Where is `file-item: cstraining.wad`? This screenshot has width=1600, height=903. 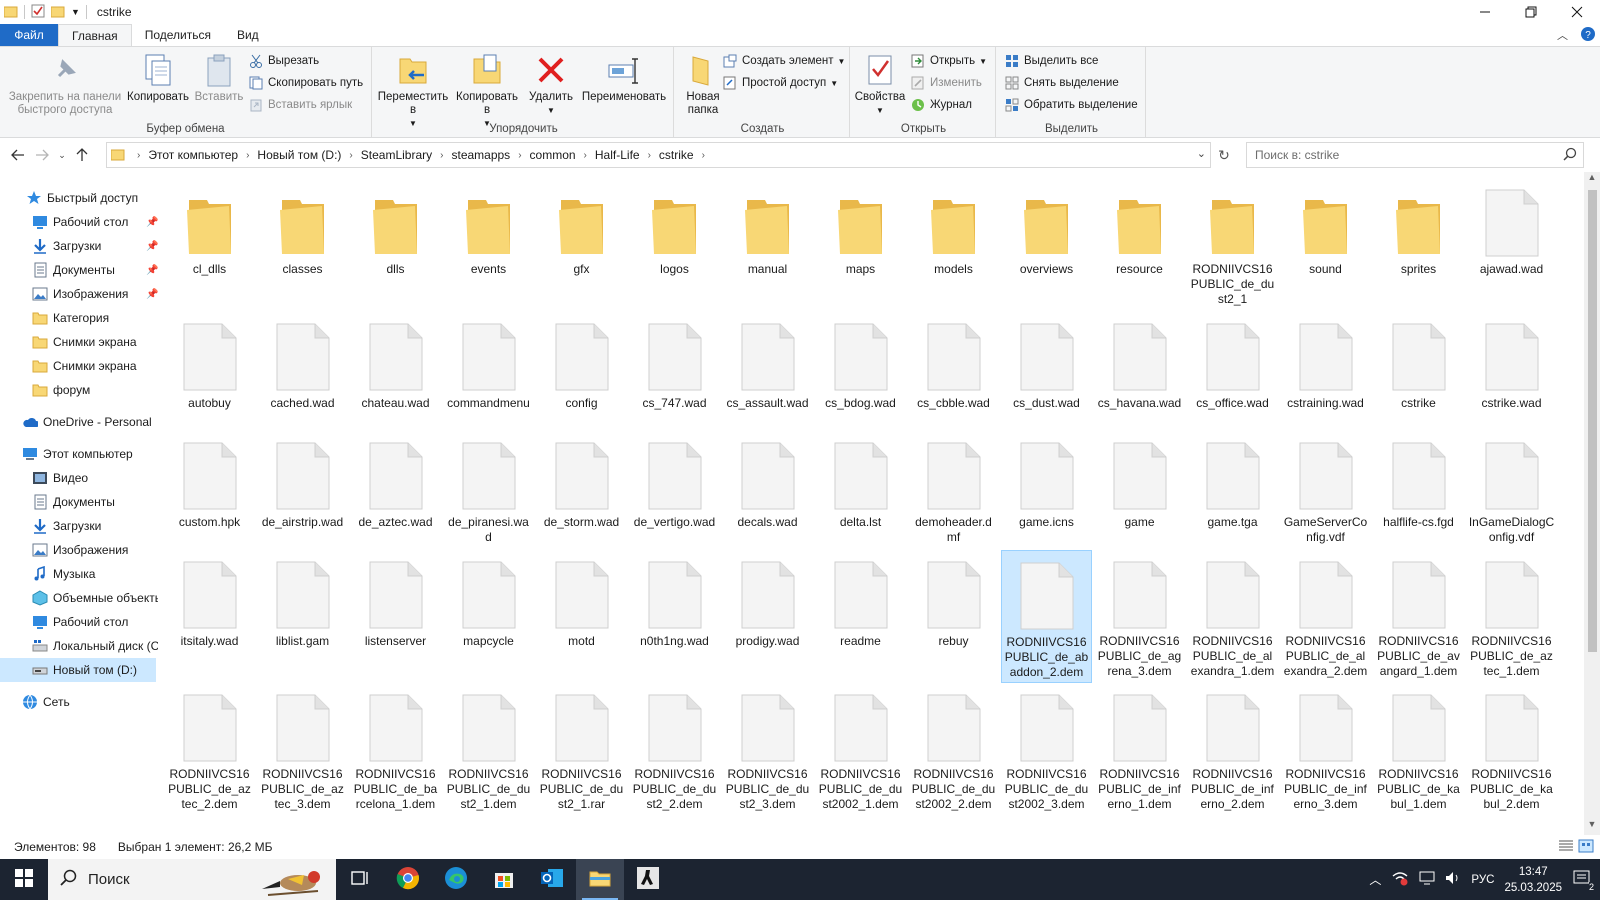
file-item: cstraining.wad is located at coordinates (1325, 361).